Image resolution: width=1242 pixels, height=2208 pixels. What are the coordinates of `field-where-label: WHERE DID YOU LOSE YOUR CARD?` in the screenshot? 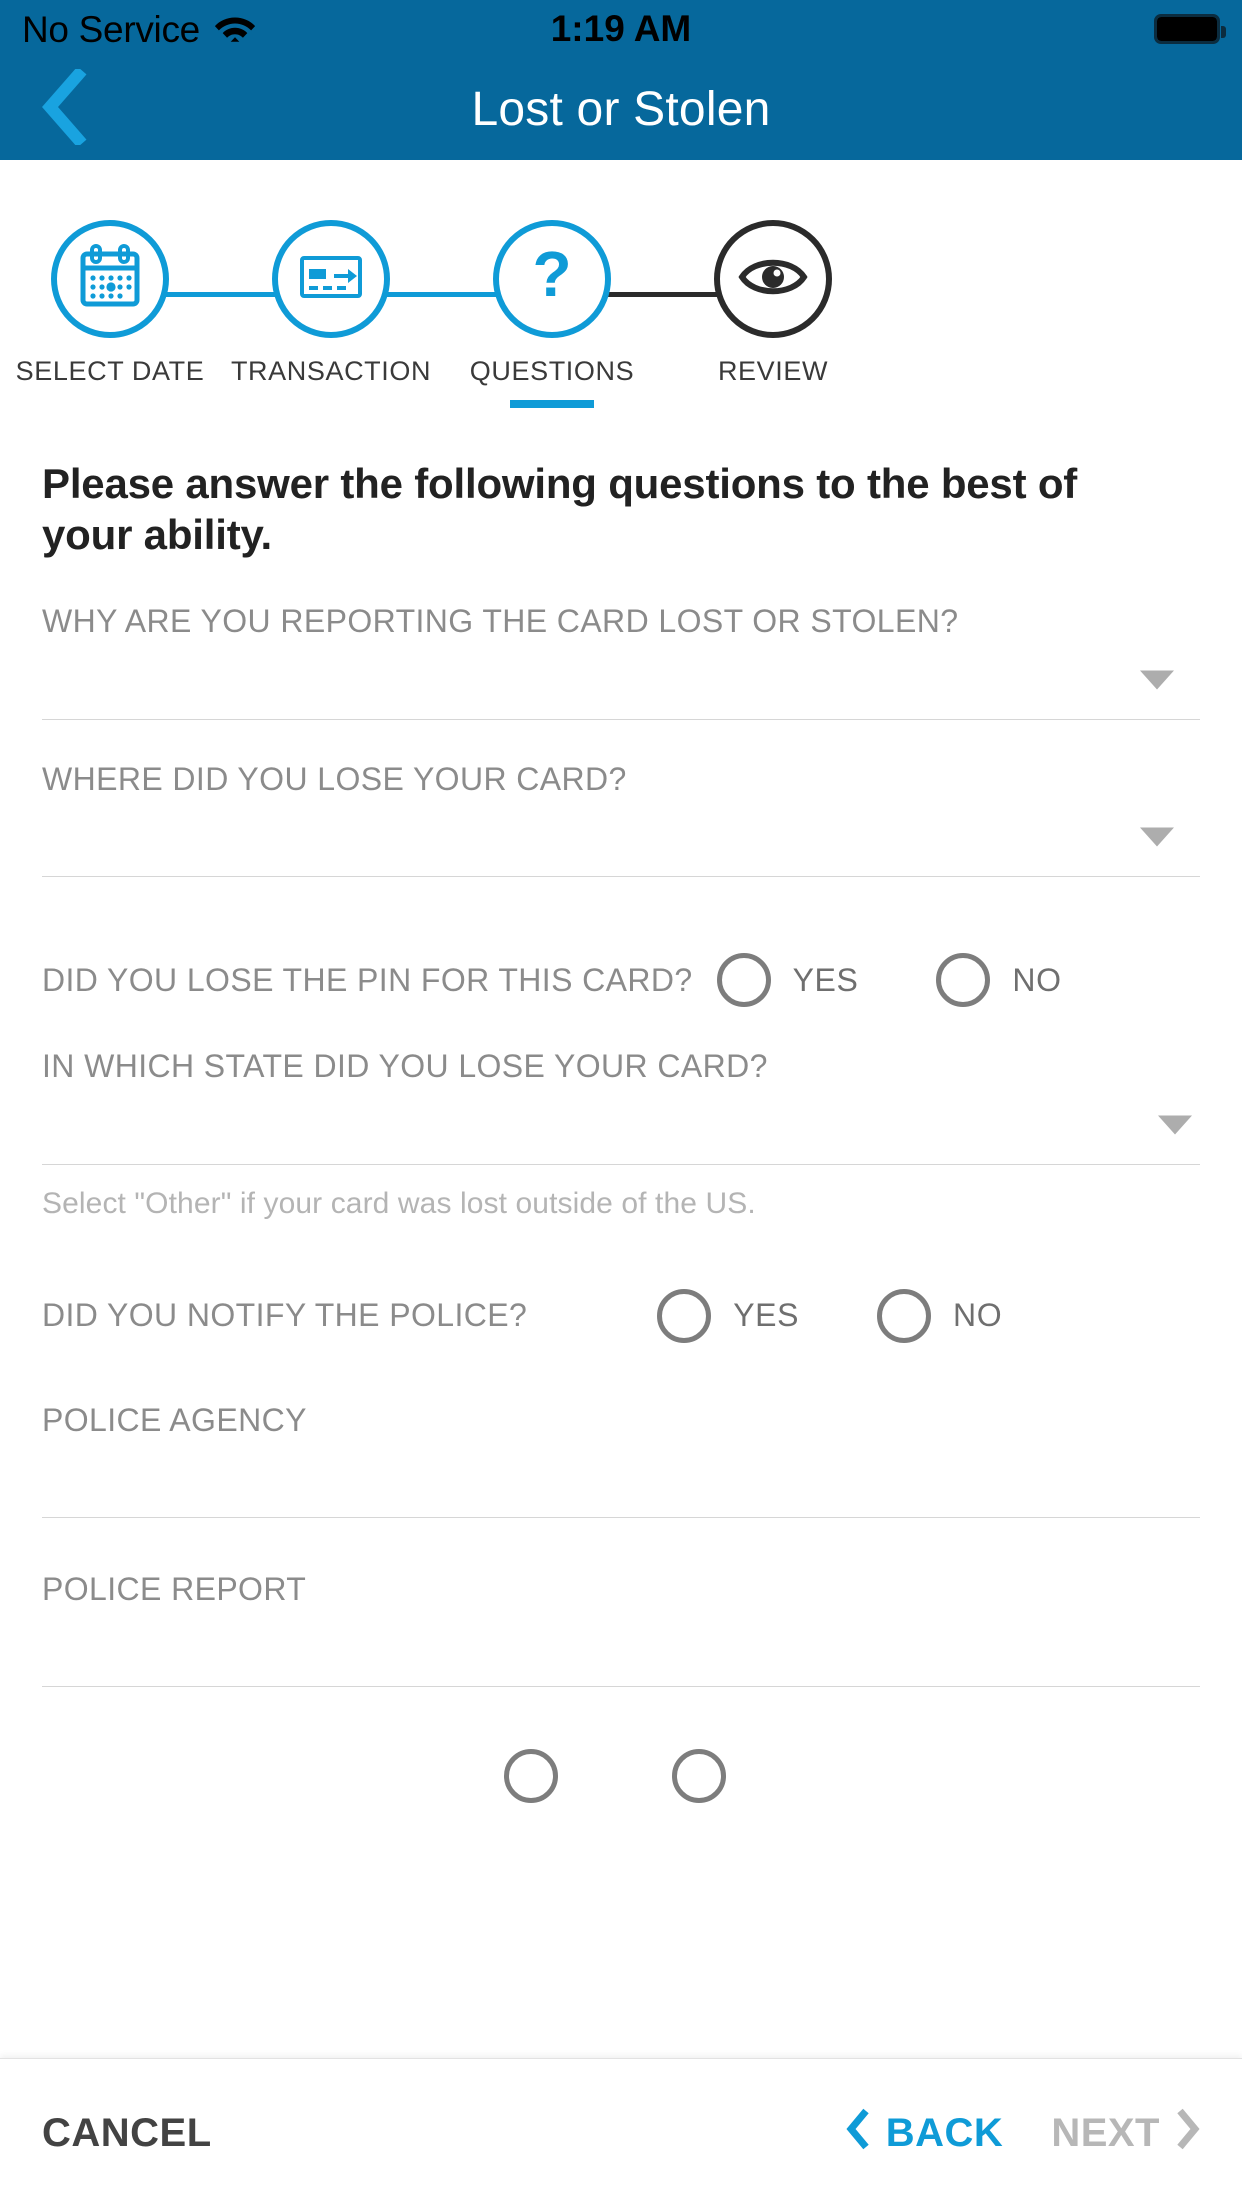 It's located at (334, 778).